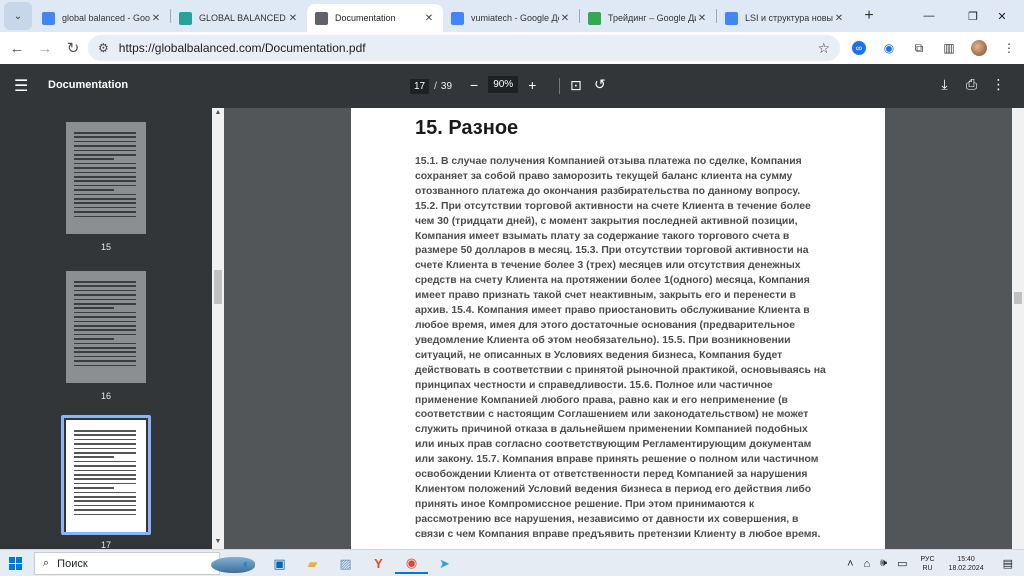 This screenshot has height=576, width=1024. I want to click on close-window-button: ✕, so click(1002, 16).